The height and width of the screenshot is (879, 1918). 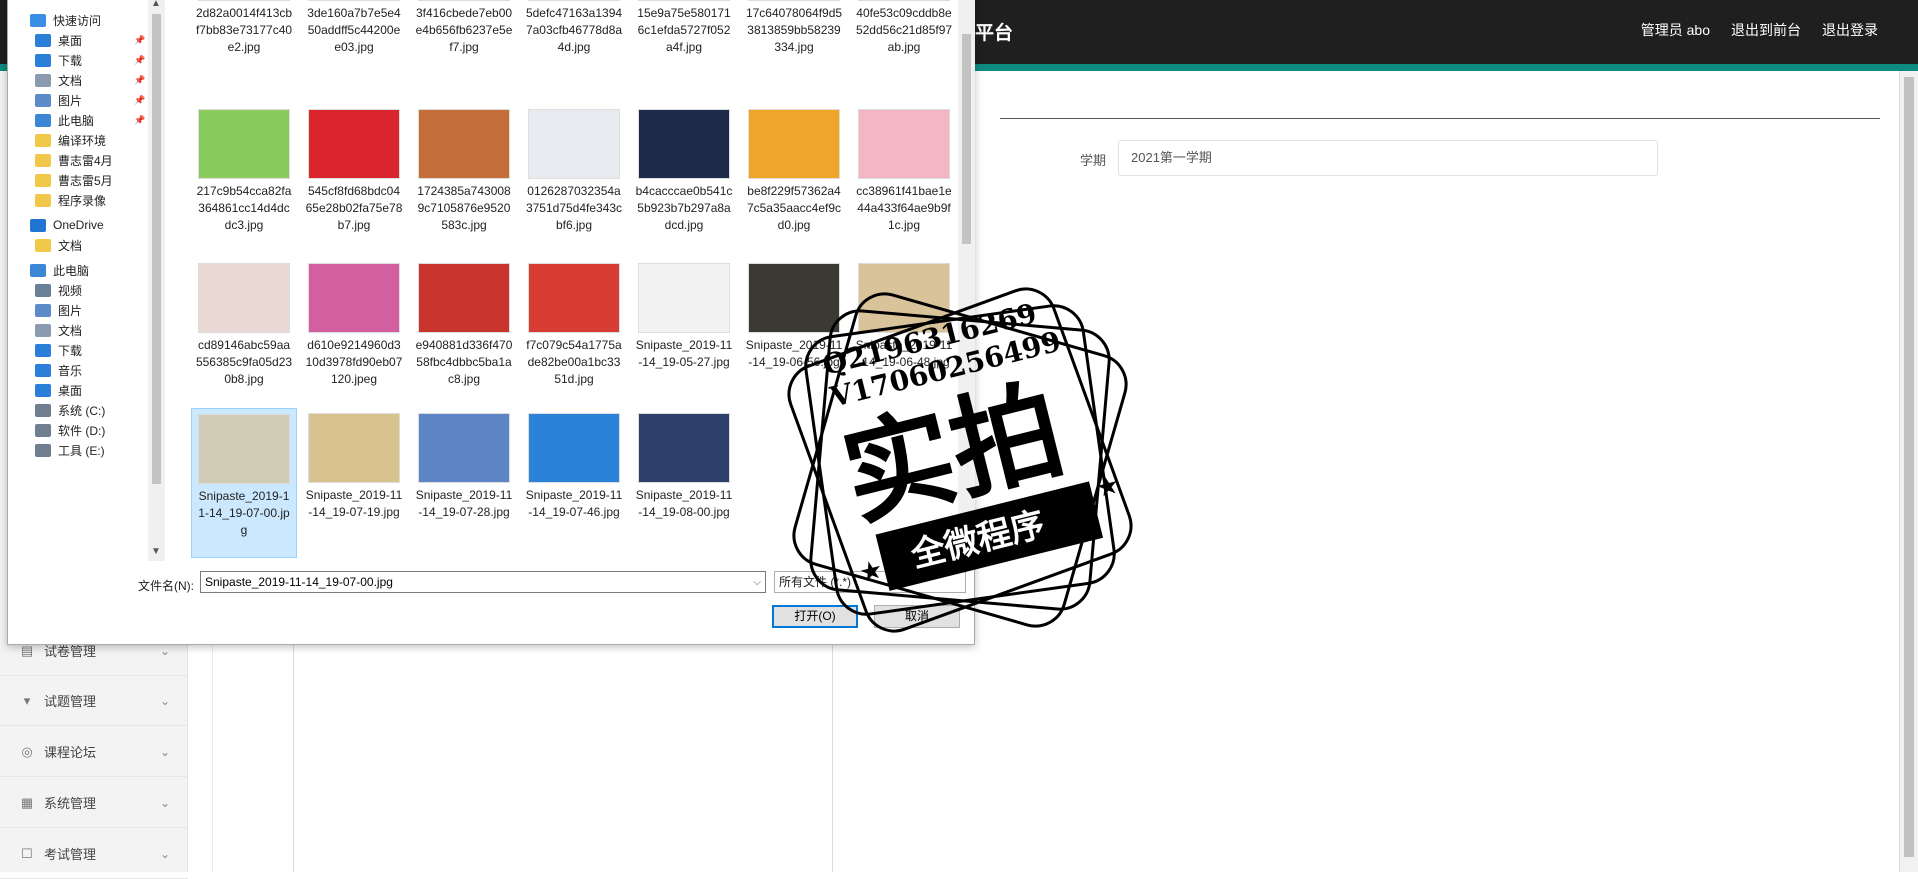 What do you see at coordinates (354, 333) in the screenshot?
I see `file-item: d610e9214960d310d3978fd90eb07120.jpeg` at bounding box center [354, 333].